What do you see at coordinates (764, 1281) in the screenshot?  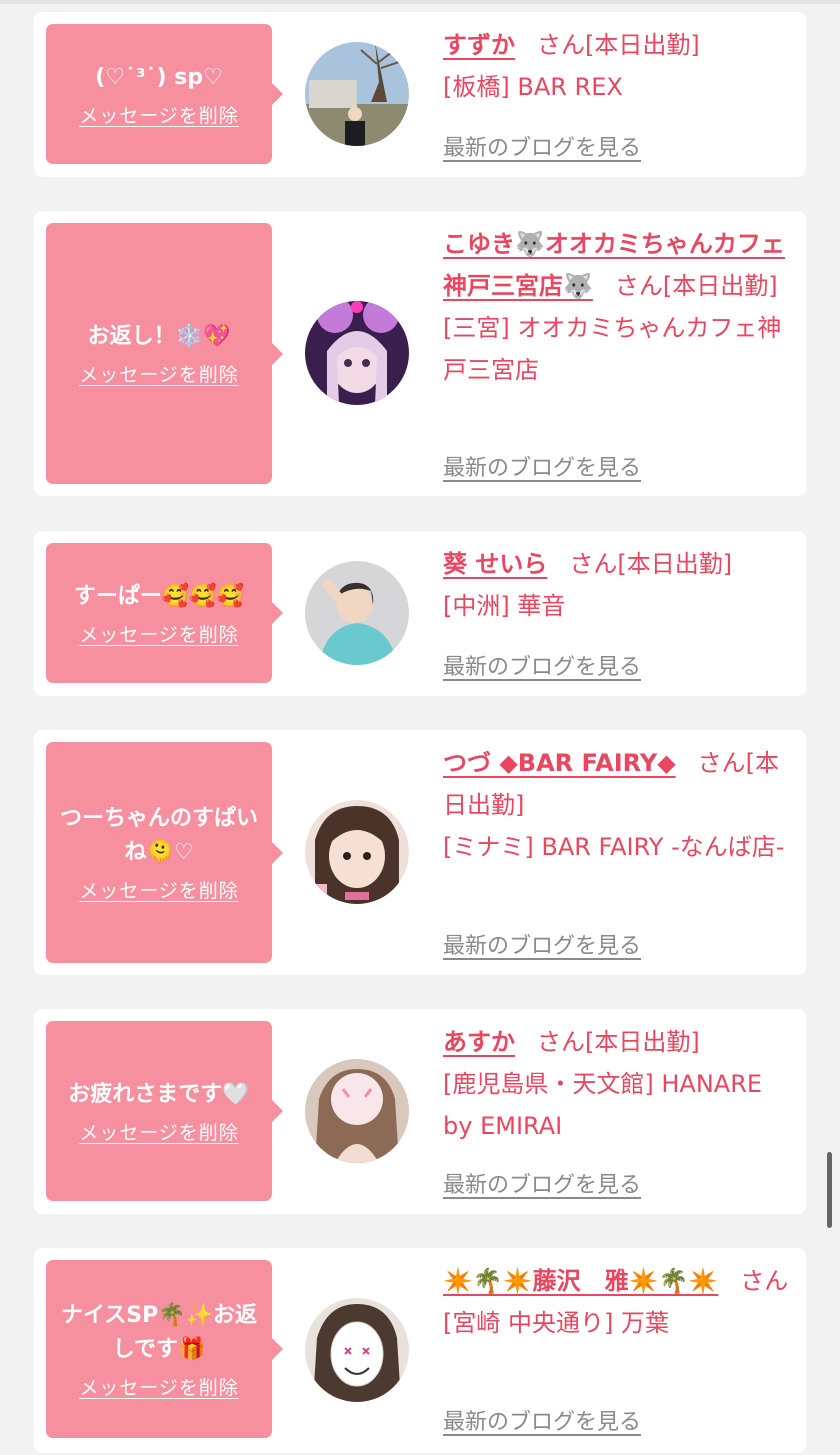 I see `cast-suffix: さん` at bounding box center [764, 1281].